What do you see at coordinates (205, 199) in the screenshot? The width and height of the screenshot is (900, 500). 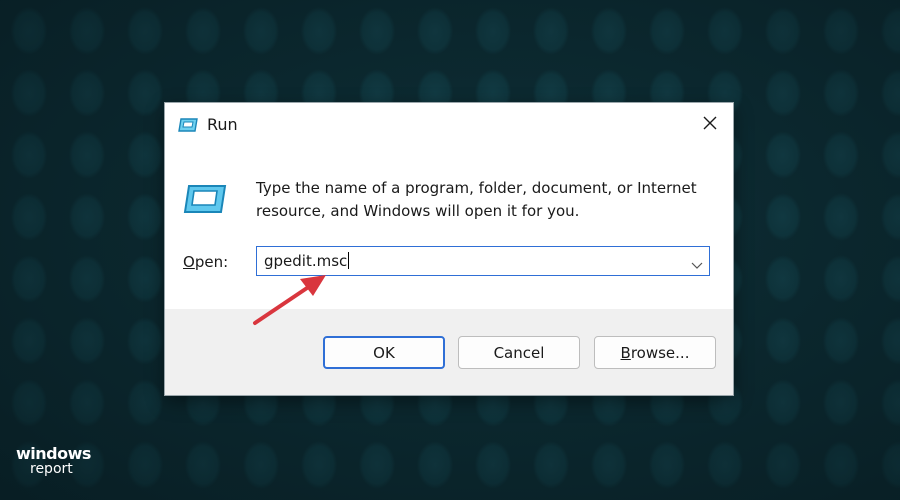 I see `run-program-icon` at bounding box center [205, 199].